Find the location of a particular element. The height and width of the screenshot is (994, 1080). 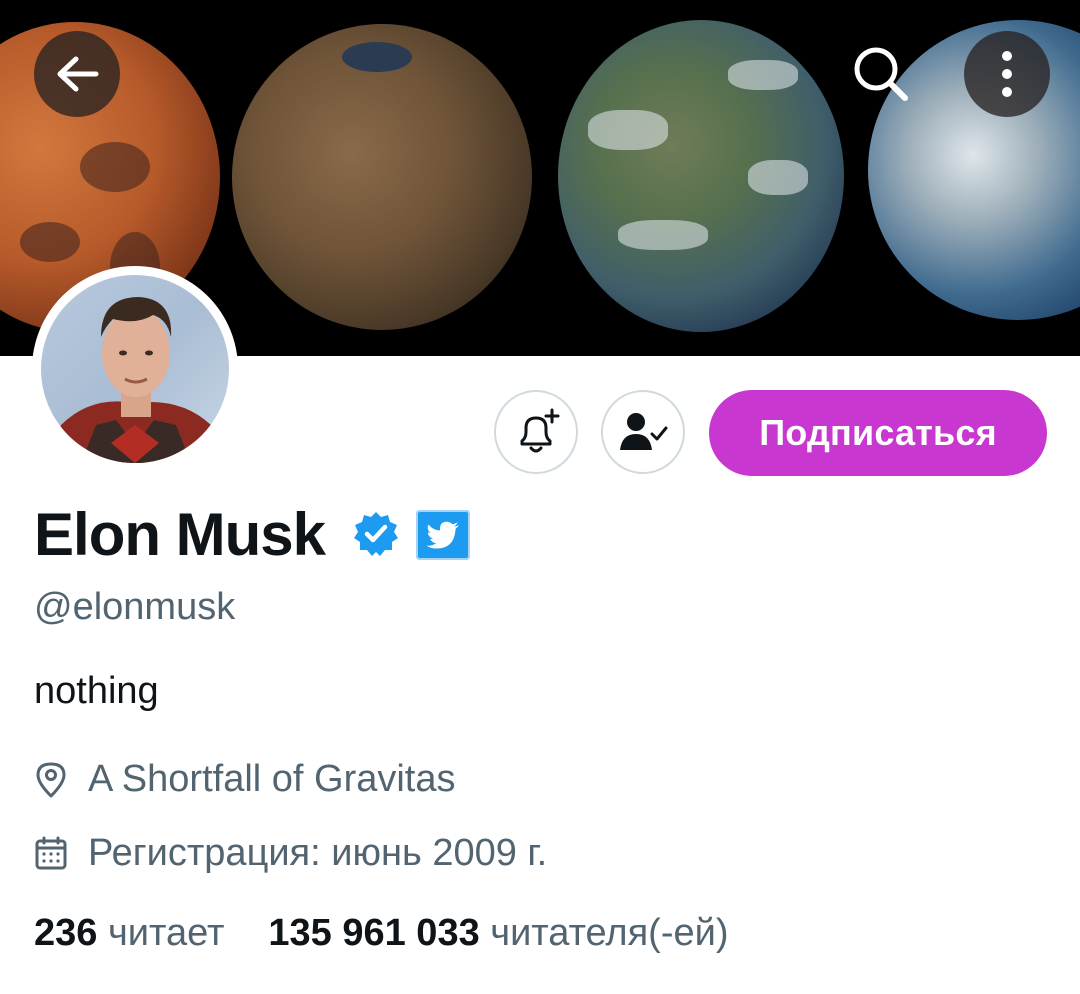

profile-stats: 236 читает 135 961 033 читателя(-ей) is located at coordinates (381, 933).